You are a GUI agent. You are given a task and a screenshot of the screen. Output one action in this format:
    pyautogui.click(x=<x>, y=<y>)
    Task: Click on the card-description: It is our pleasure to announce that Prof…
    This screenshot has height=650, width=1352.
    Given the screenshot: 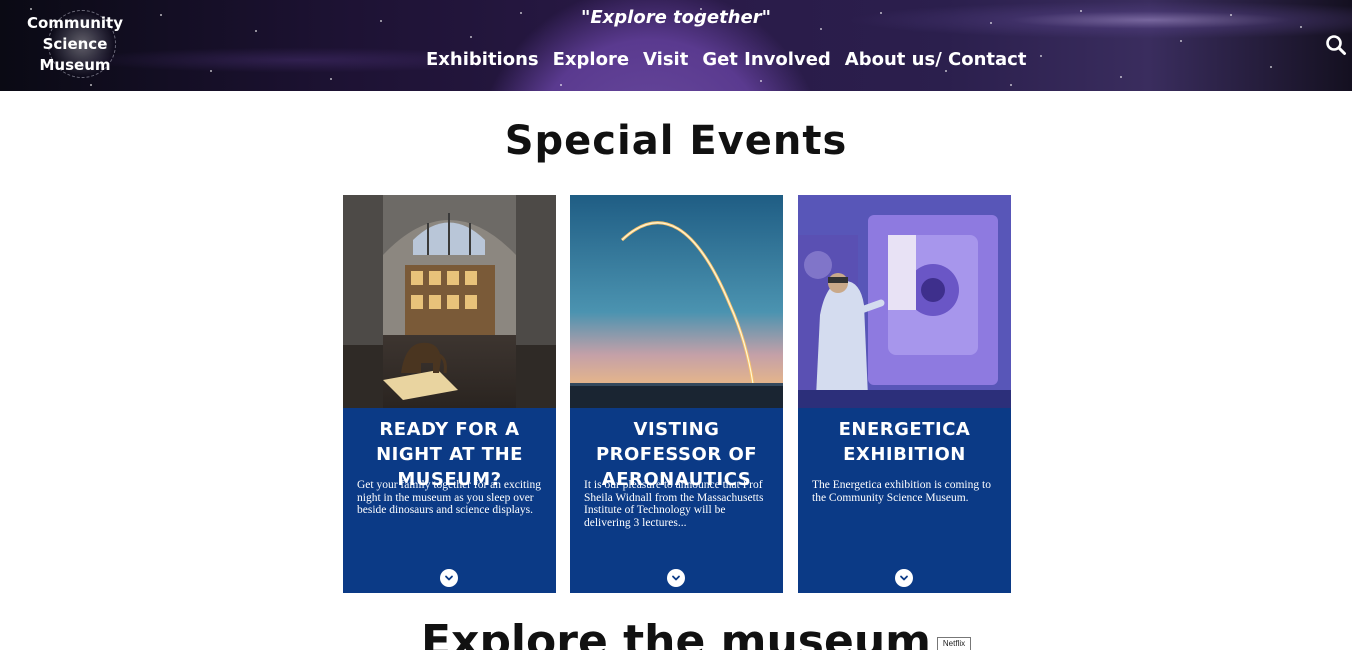 What is the action you would take?
    pyautogui.click(x=674, y=504)
    